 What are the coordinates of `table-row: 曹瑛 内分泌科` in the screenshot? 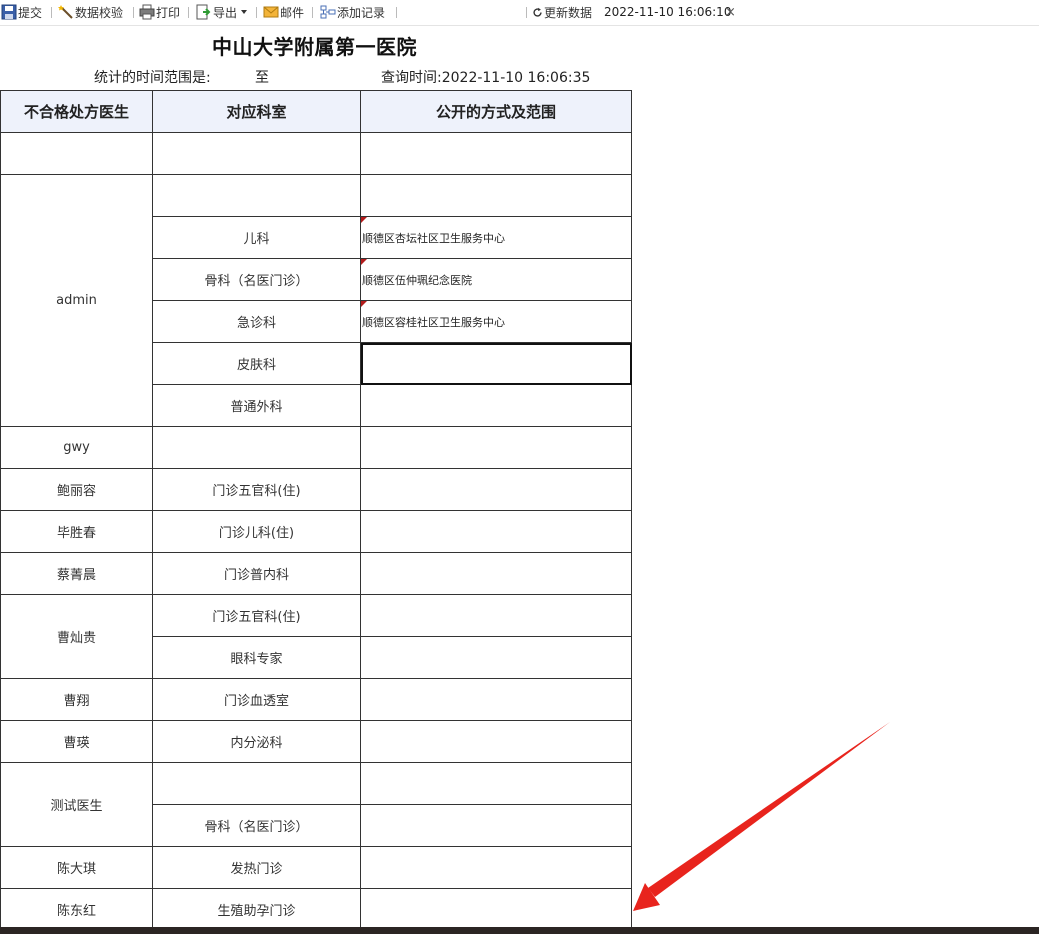 It's located at (316, 741).